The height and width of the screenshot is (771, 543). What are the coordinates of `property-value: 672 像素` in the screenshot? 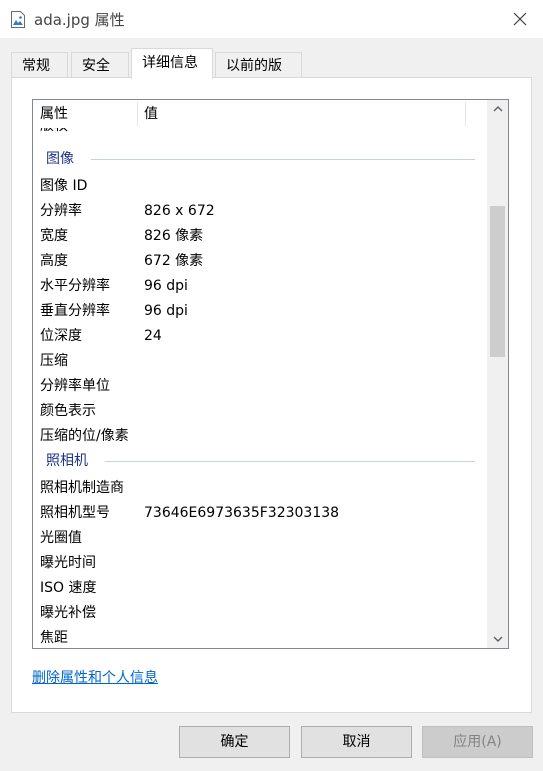 It's located at (173, 261).